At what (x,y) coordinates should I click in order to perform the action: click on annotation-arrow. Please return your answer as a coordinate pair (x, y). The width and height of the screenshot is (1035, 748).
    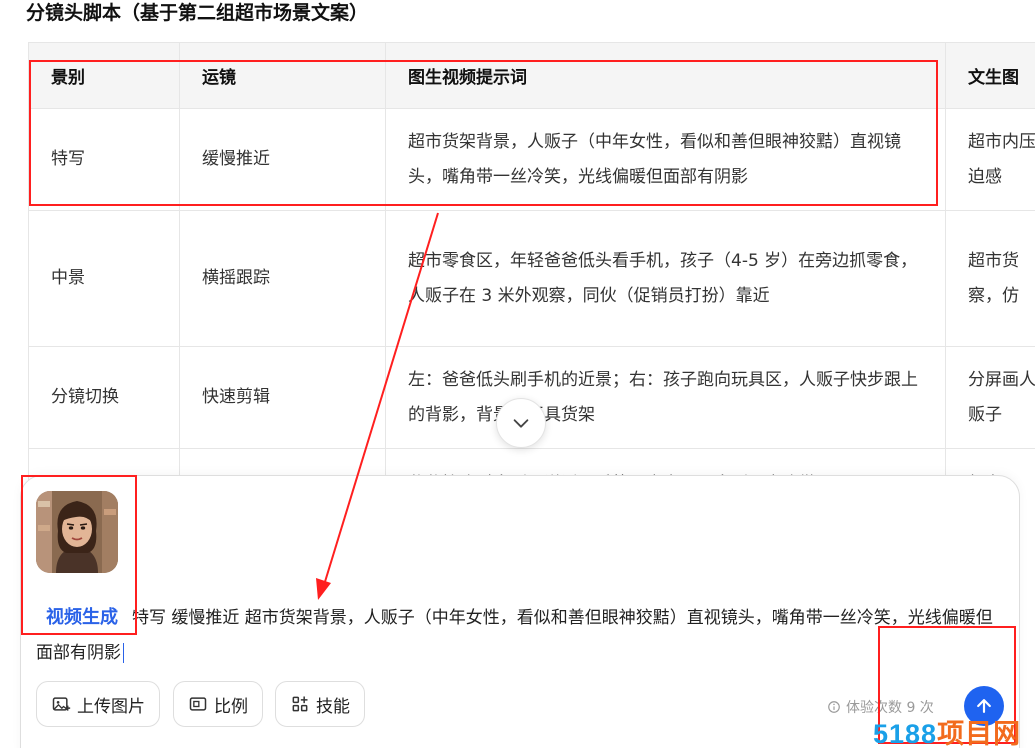
    Looking at the image, I should click on (377, 406).